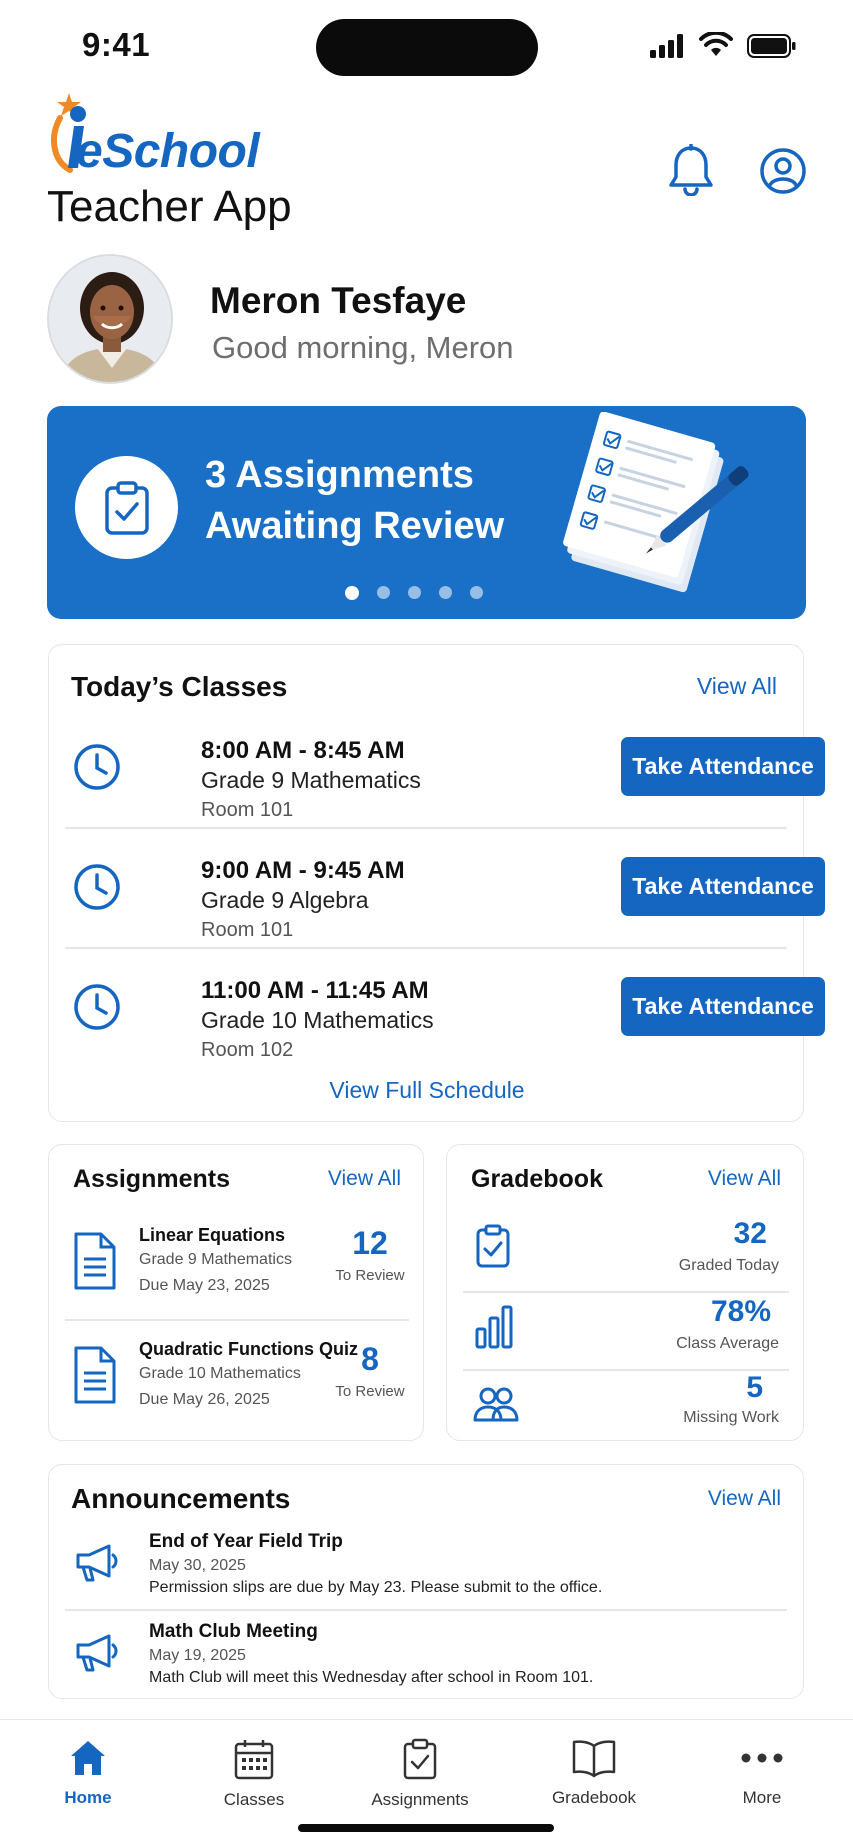 Image resolution: width=853 pixels, height=1844 pixels. I want to click on stat-value: 78%, so click(740, 1311).